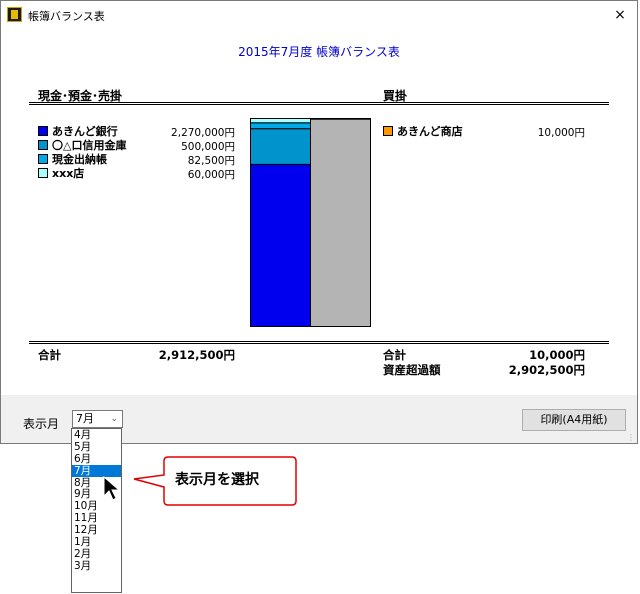 This screenshot has width=640, height=594. Describe the element at coordinates (85, 418) in the screenshot. I see `month-select-value: 7月` at that location.